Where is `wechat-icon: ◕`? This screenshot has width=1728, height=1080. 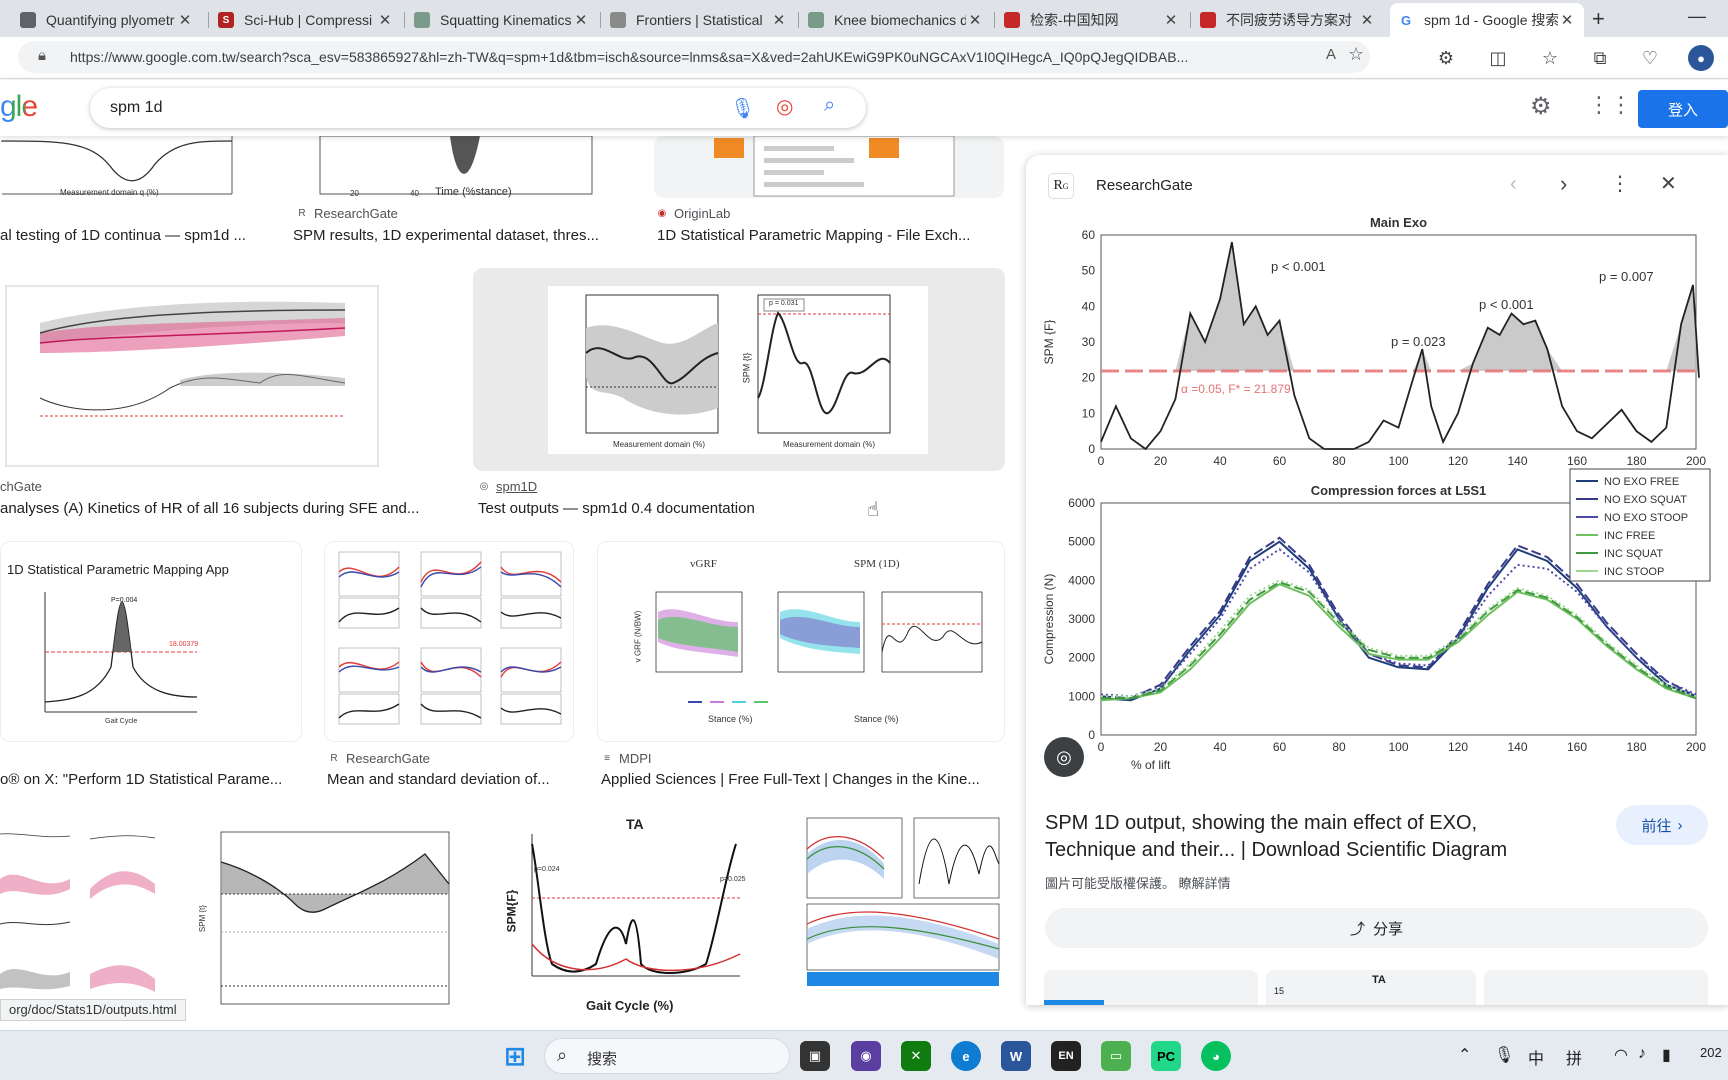
wechat-icon: ◕ is located at coordinates (1216, 1056).